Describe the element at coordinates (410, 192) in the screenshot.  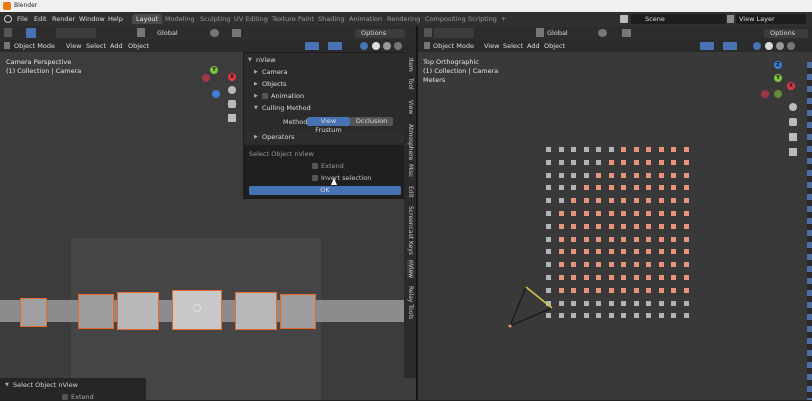
I see `tab-edit: Edit` at that location.